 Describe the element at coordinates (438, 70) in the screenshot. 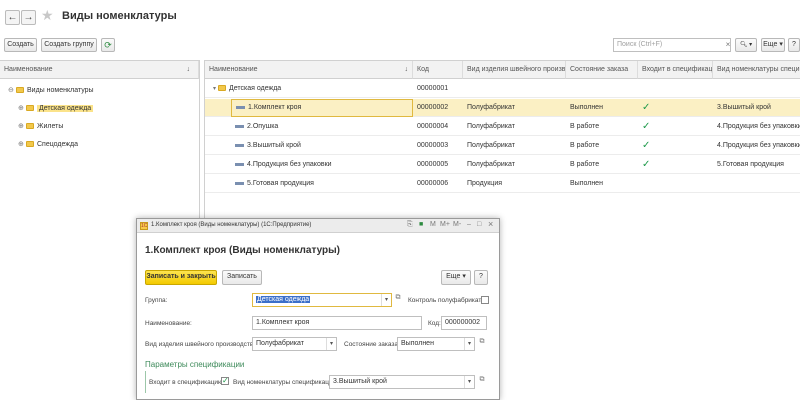

I see `column-header-code: Код` at that location.